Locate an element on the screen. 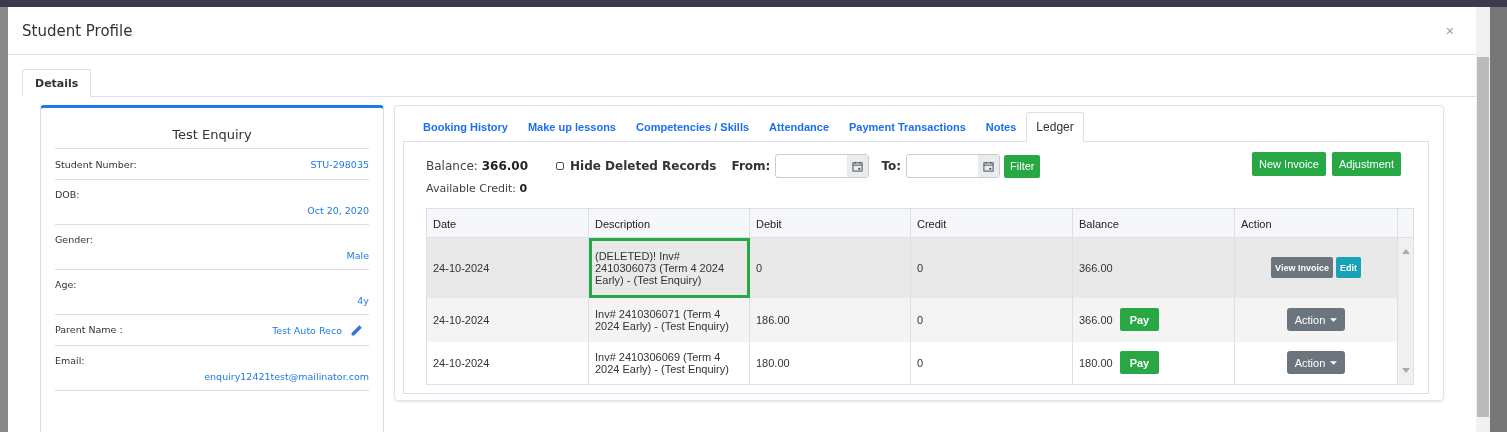  field-label: Email: is located at coordinates (70, 360).